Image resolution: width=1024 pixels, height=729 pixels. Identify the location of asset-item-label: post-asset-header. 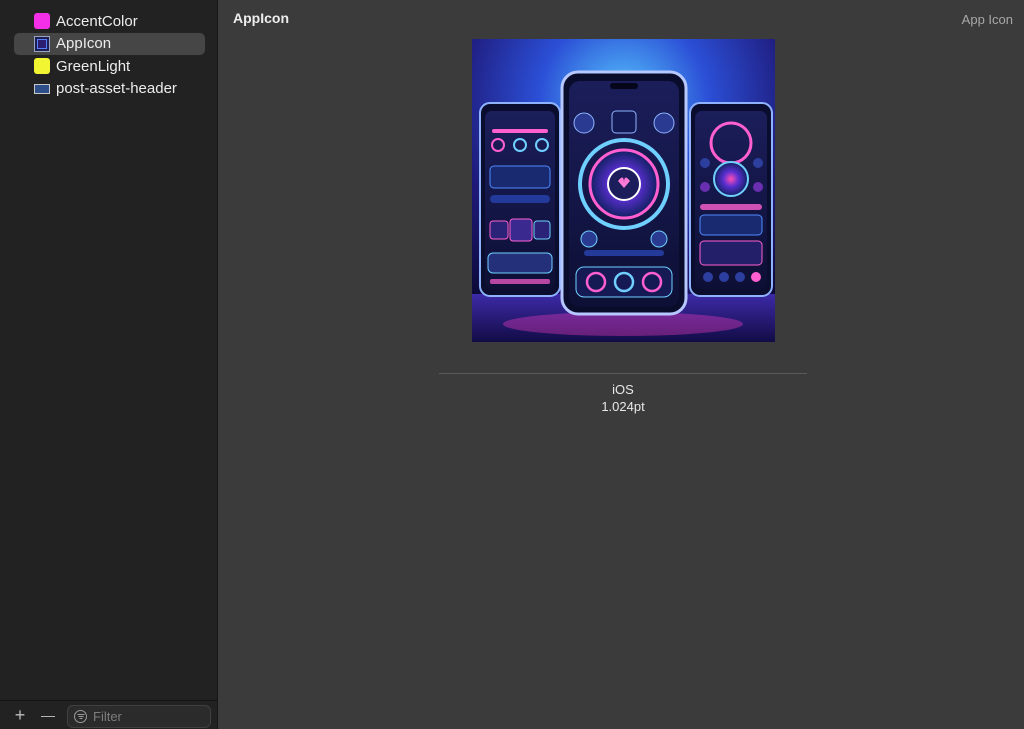
(116, 89).